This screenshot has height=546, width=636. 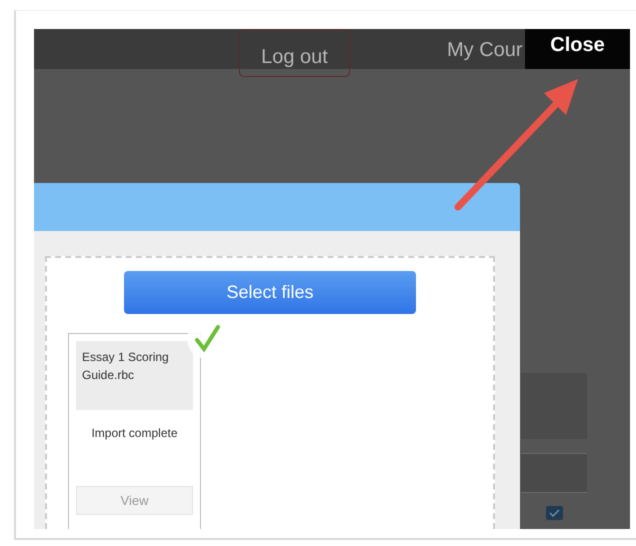 I want to click on select-files-button: Select files, so click(x=270, y=292).